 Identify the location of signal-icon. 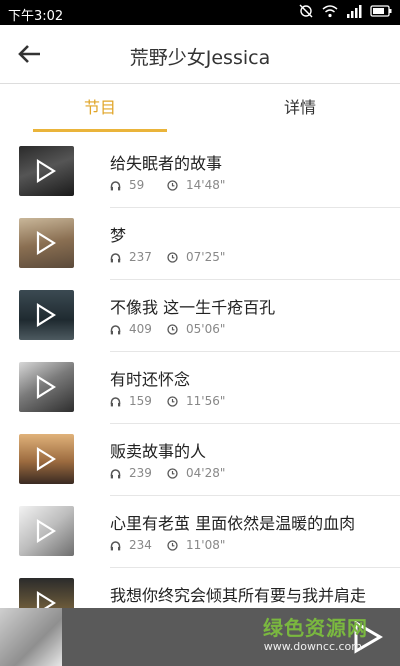
(354, 11).